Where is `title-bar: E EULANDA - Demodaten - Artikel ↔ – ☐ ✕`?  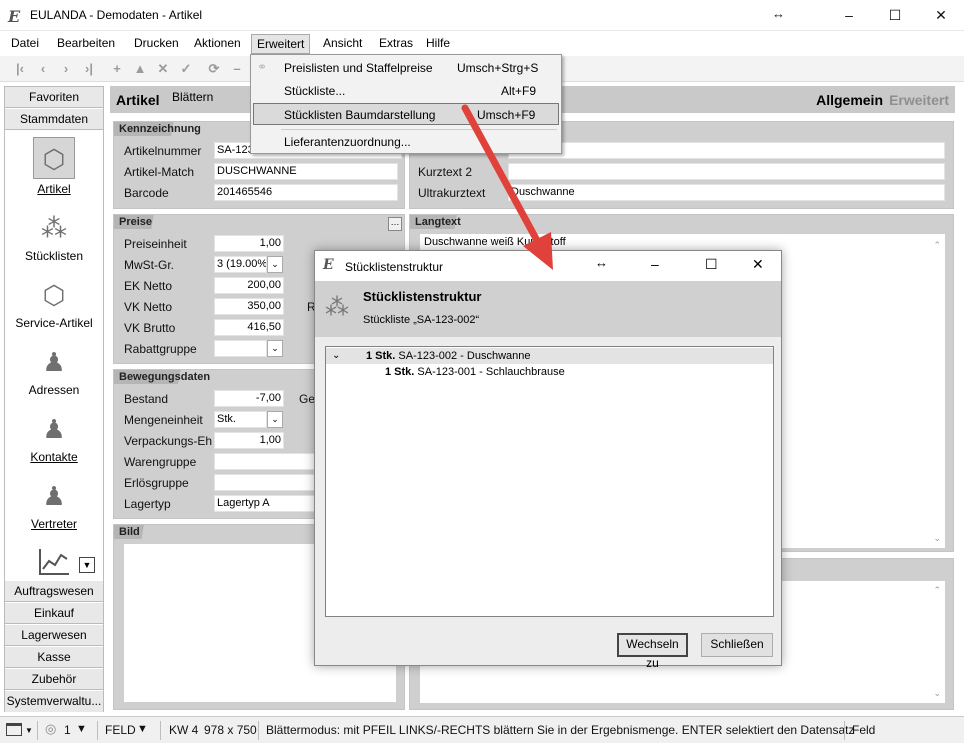 title-bar: E EULANDA - Demodaten - Artikel ↔ – ☐ ✕ is located at coordinates (482, 15).